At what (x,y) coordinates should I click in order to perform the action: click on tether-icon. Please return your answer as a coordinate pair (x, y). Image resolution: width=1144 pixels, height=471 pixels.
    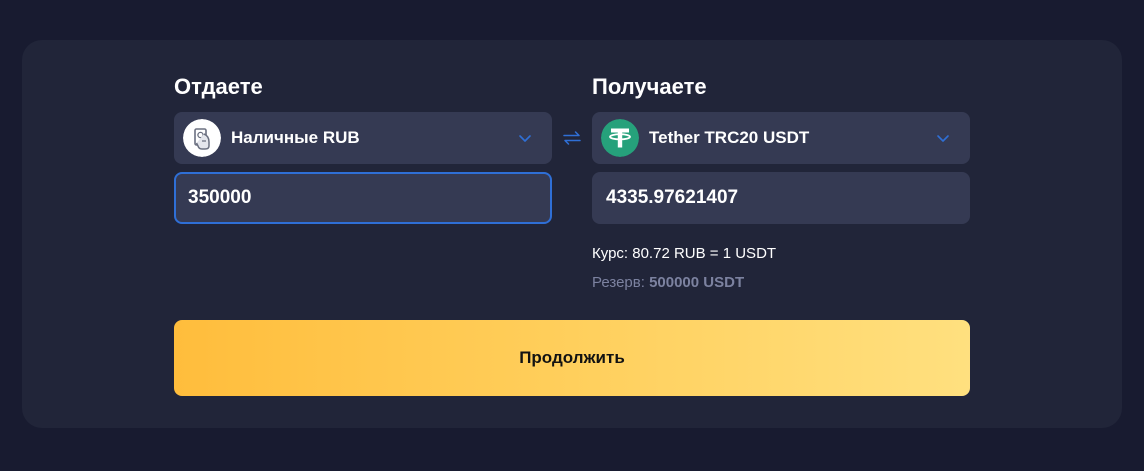
    Looking at the image, I should click on (620, 138).